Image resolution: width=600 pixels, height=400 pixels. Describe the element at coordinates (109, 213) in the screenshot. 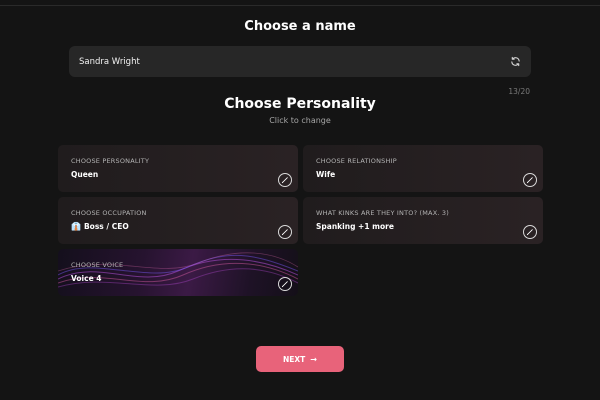

I see `card-label: CHOOSE OCCUPATION` at that location.